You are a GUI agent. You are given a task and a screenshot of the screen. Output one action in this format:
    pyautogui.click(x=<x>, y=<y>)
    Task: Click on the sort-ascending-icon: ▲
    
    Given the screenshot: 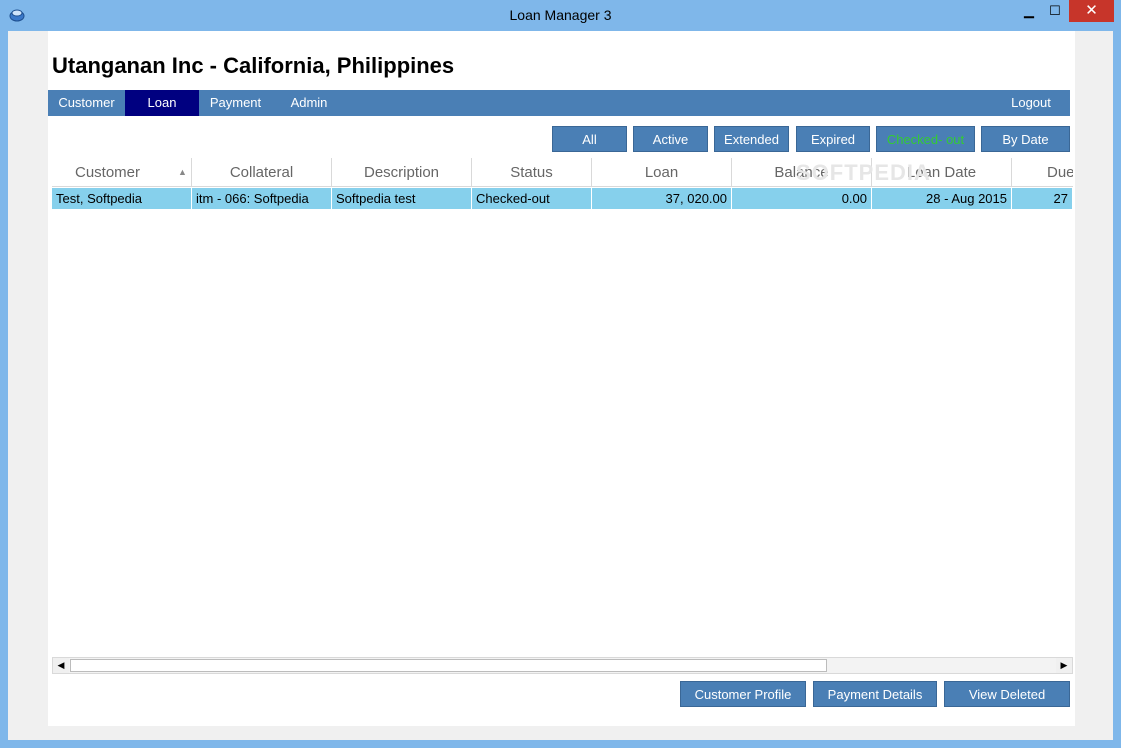 What is the action you would take?
    pyautogui.click(x=182, y=172)
    